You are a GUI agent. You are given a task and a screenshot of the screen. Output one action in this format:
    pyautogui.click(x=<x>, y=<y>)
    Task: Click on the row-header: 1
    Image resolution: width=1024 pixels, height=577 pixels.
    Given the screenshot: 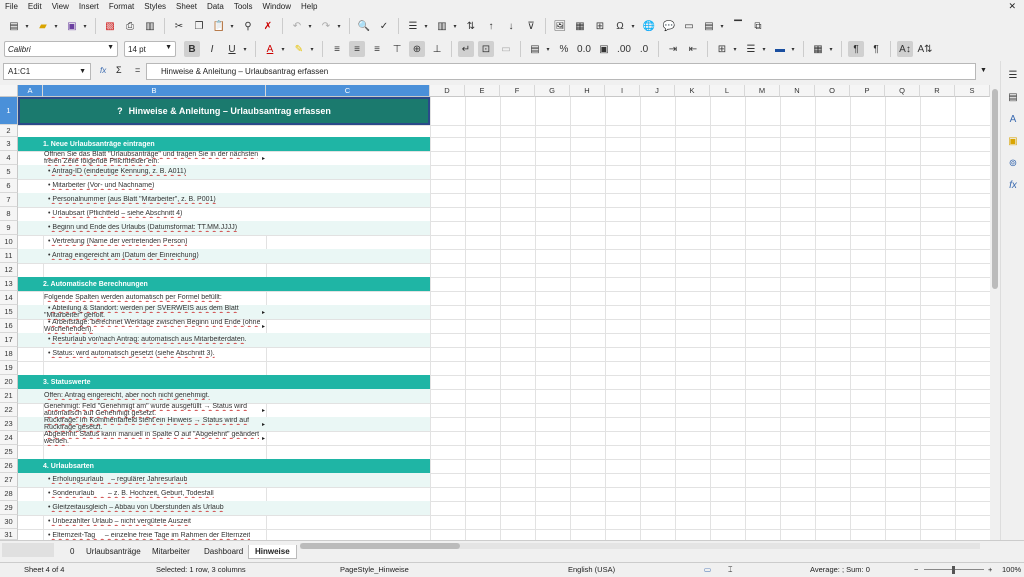 What is the action you would take?
    pyautogui.click(x=9, y=111)
    